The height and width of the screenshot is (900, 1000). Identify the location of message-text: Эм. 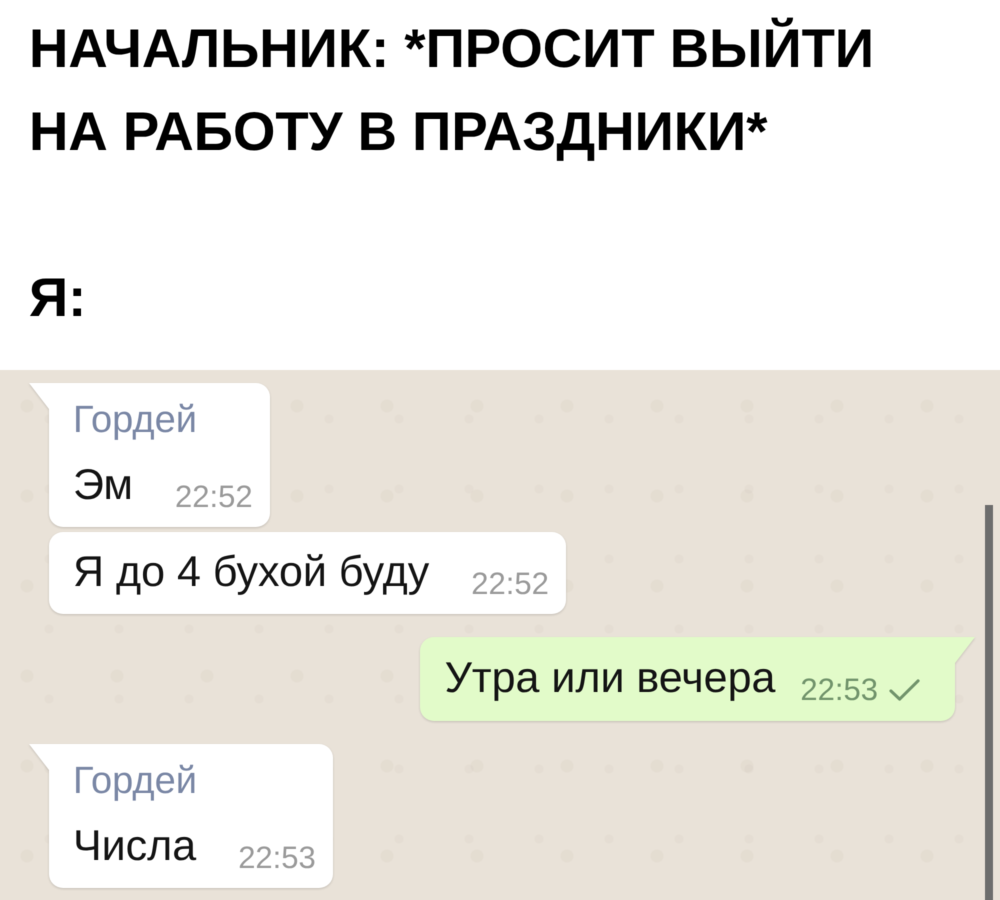
(103, 485).